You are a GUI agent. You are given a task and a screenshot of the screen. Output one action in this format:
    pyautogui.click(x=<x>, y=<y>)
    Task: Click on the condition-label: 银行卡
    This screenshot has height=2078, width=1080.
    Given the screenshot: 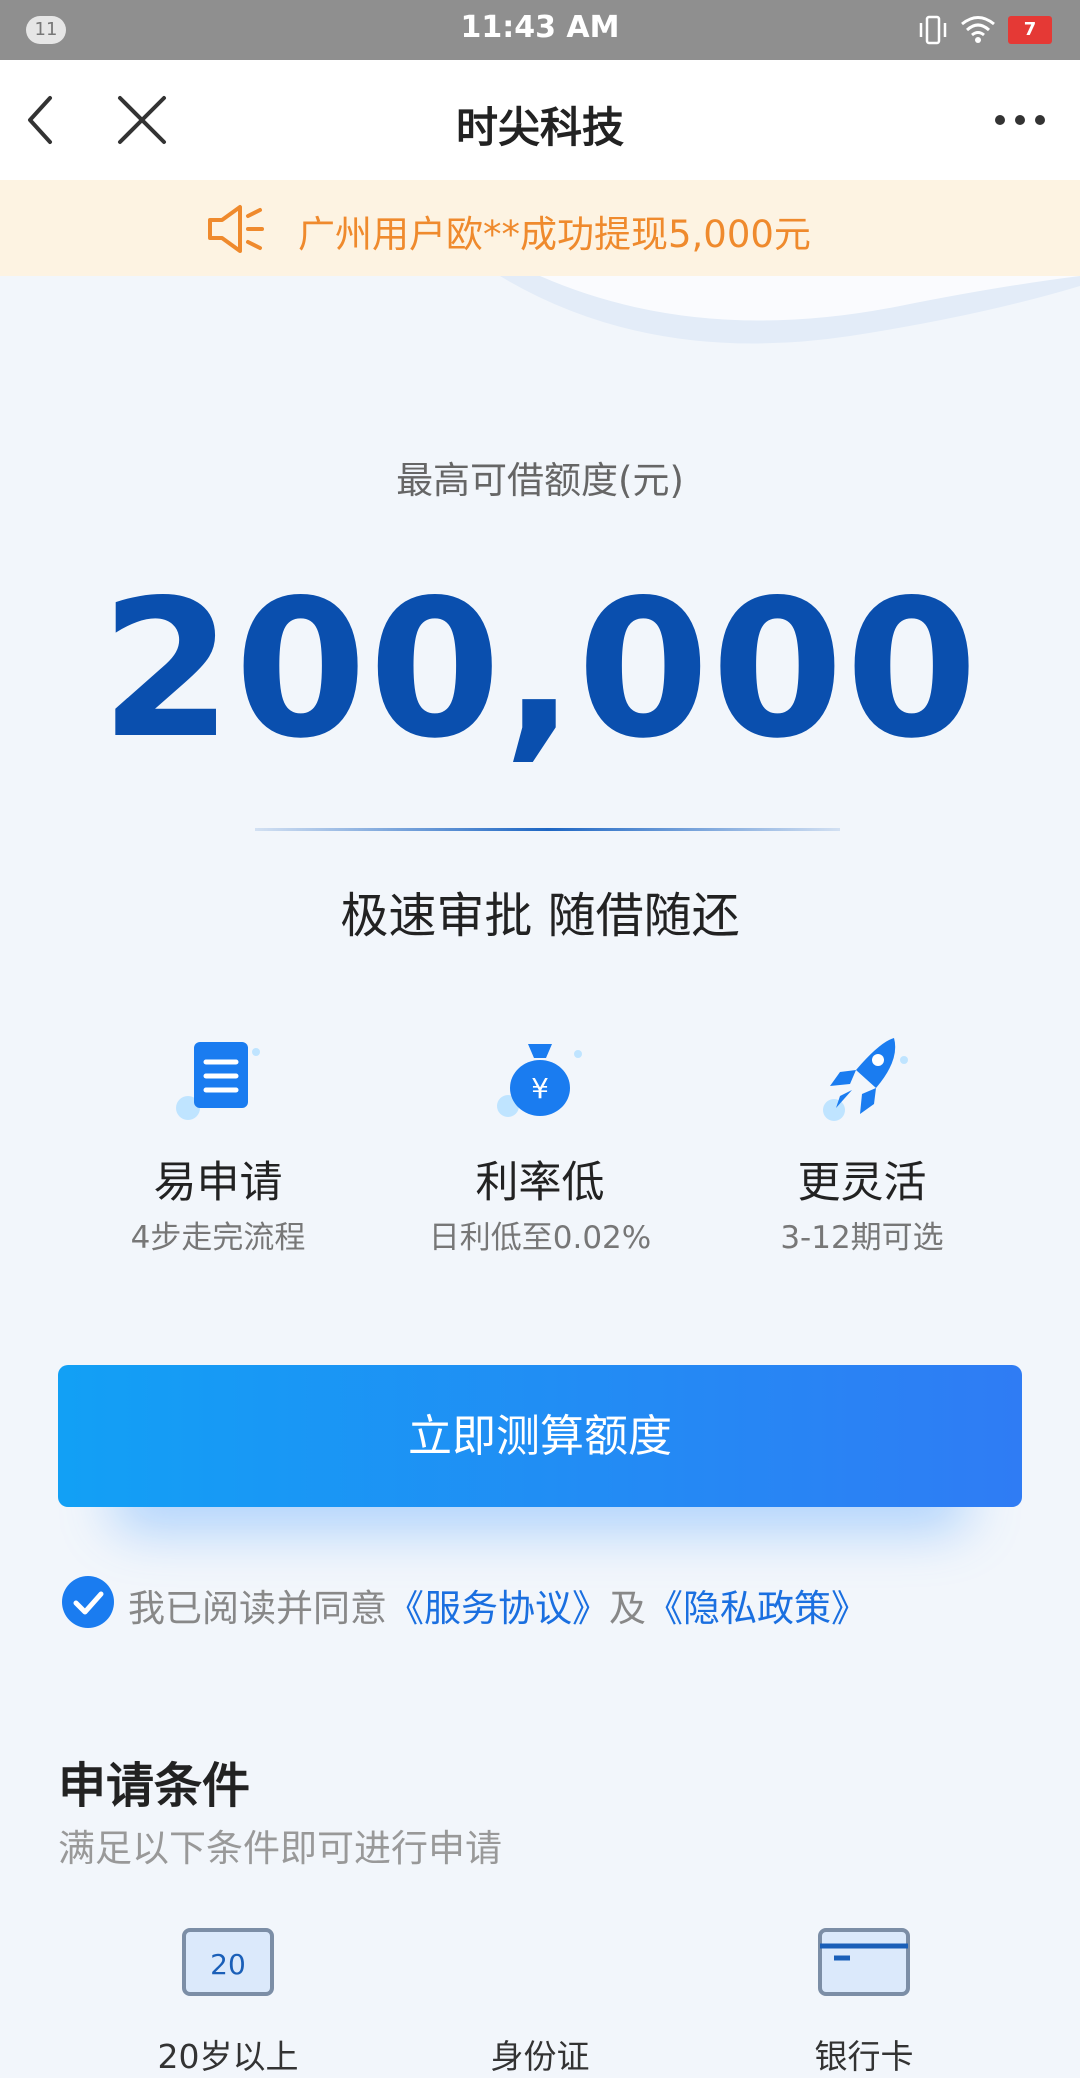 What is the action you would take?
    pyautogui.click(x=864, y=2056)
    